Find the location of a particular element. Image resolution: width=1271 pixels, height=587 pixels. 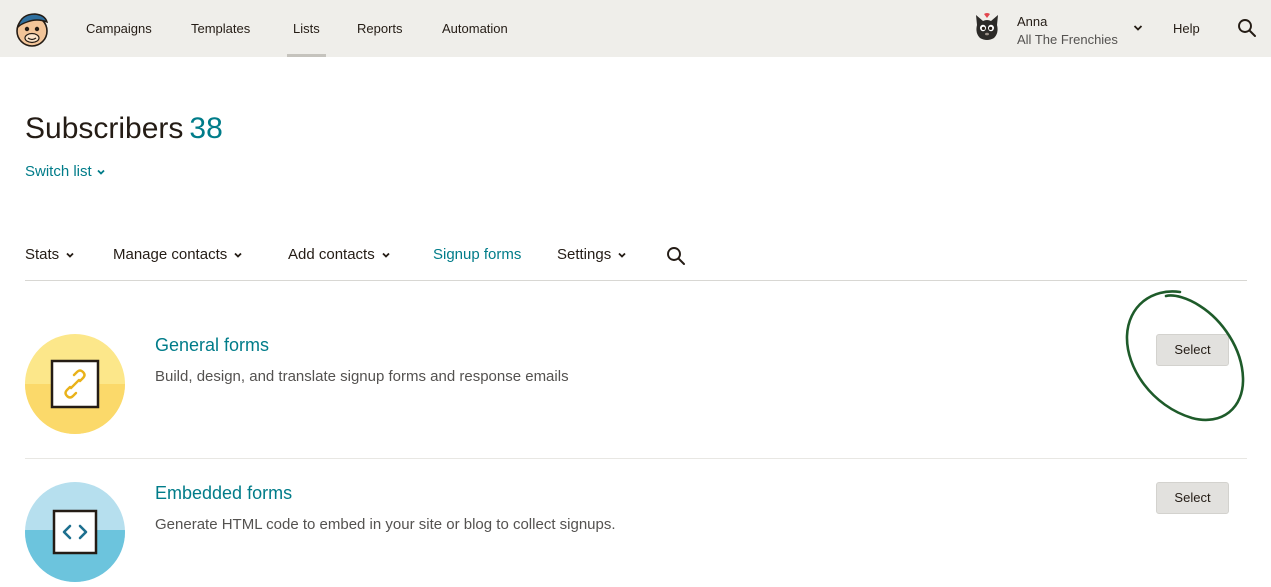

subscriber-count: 38 is located at coordinates (206, 128).